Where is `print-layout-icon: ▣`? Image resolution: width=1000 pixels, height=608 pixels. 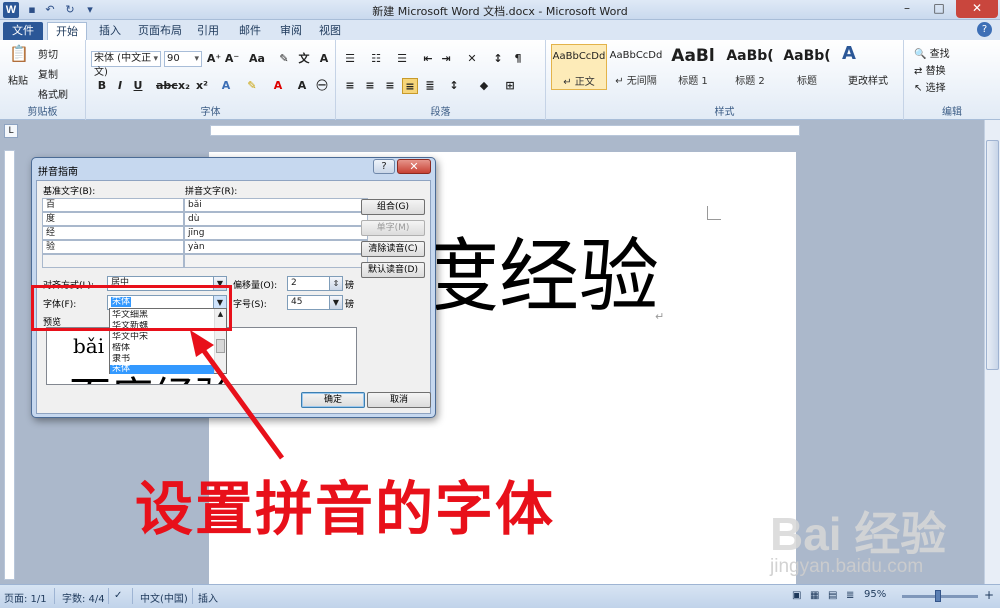 print-layout-icon: ▣ is located at coordinates (796, 595).